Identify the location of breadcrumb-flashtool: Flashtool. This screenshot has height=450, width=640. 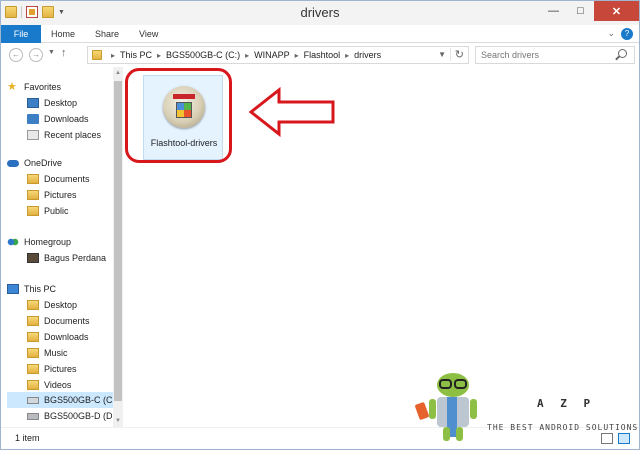
(322, 55).